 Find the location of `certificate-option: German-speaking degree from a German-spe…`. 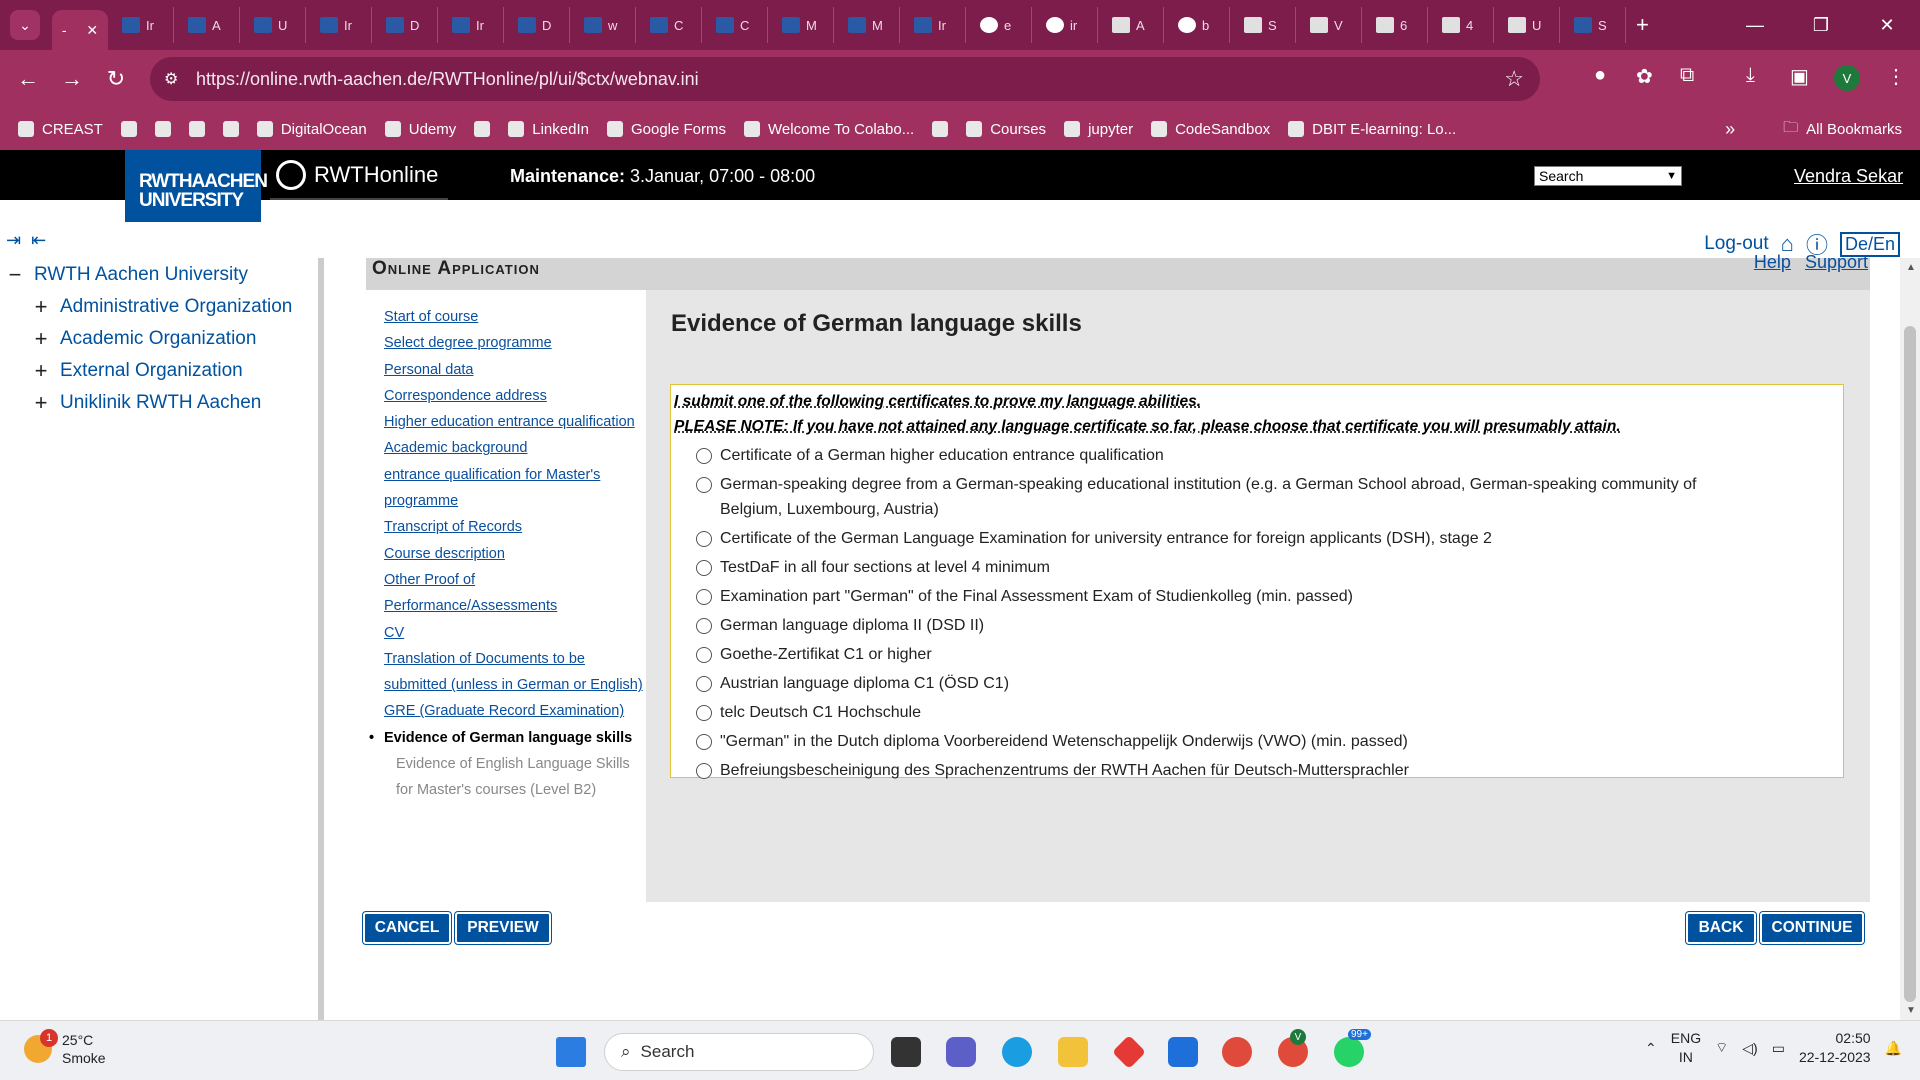

certificate-option: German-speaking degree from a German-spe… is located at coordinates (1258, 497).